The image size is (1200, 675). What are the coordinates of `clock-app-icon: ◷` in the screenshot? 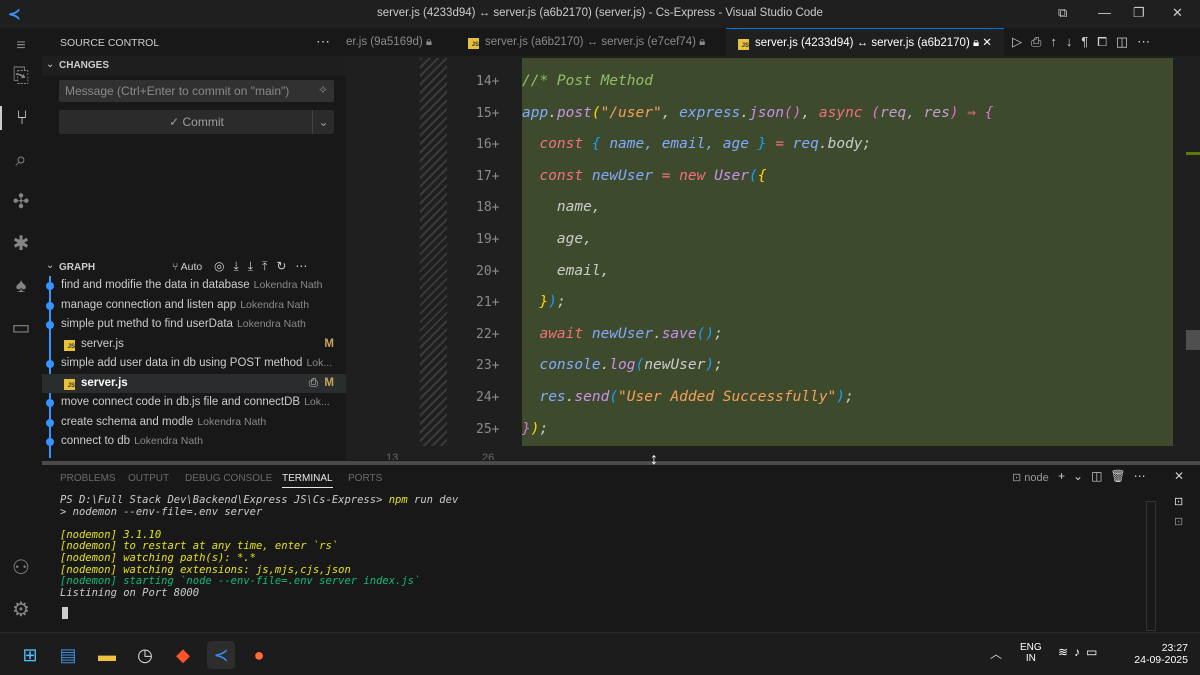 It's located at (145, 655).